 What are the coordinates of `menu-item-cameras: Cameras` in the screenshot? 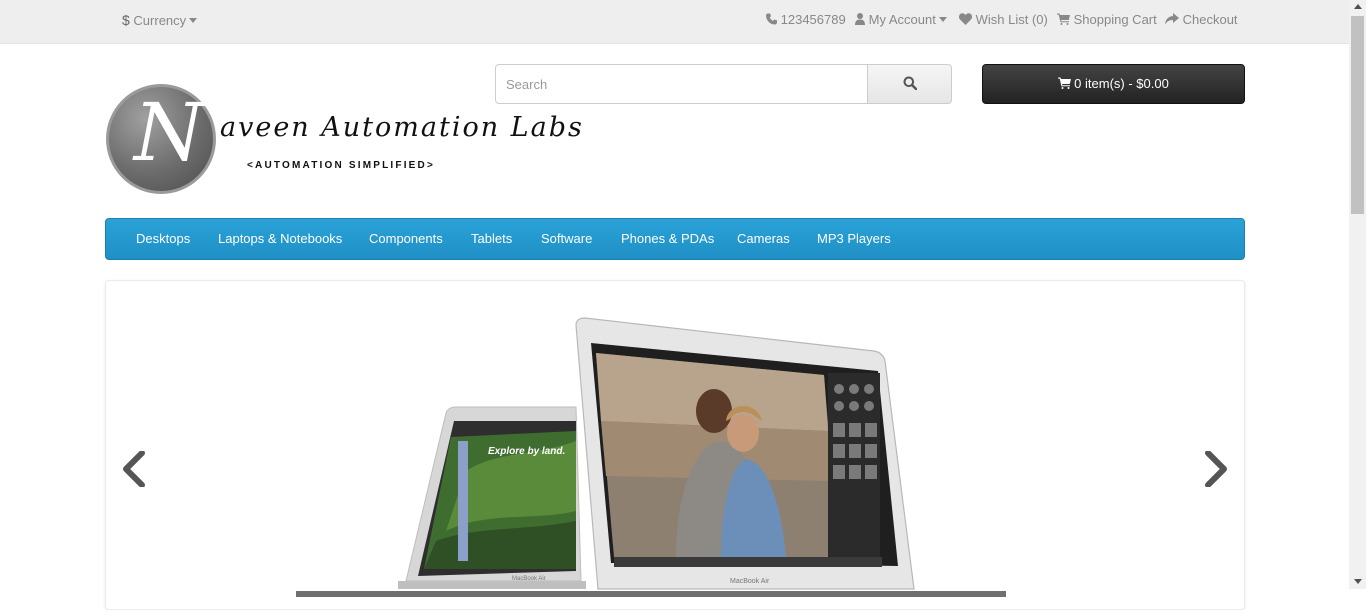 It's located at (763, 238).